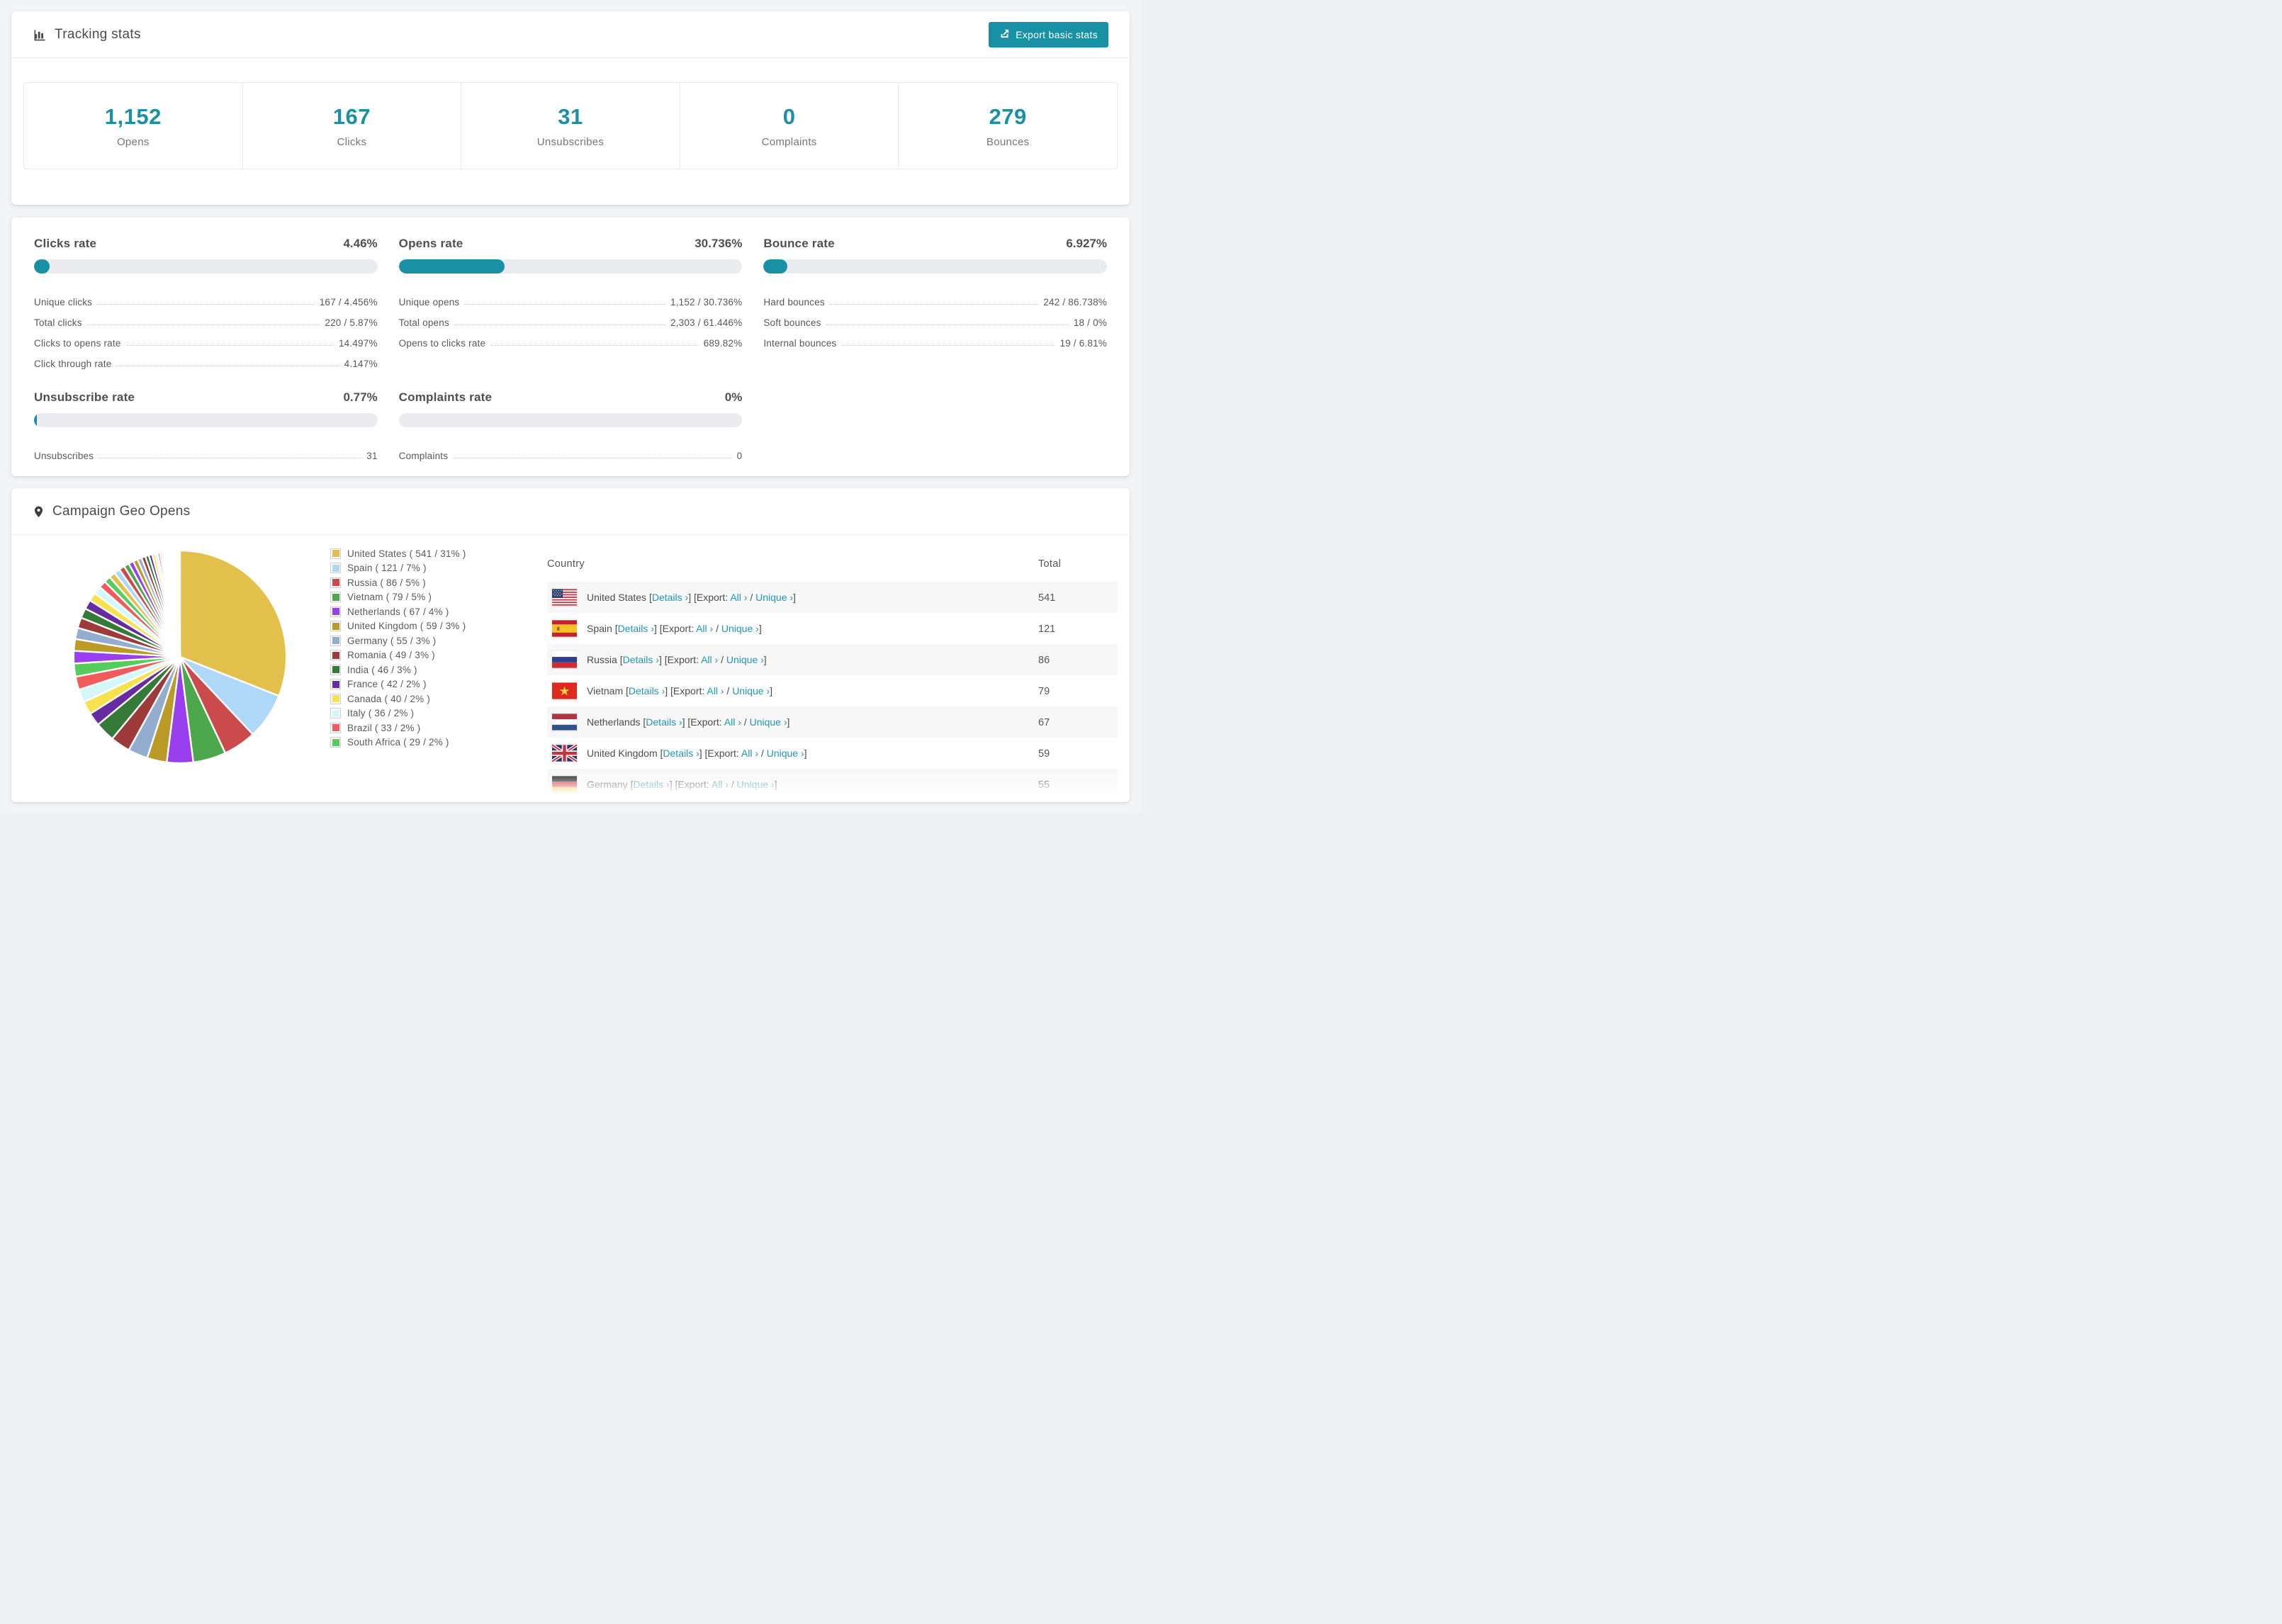  What do you see at coordinates (65, 244) in the screenshot?
I see `rate-title: Clicks rate` at bounding box center [65, 244].